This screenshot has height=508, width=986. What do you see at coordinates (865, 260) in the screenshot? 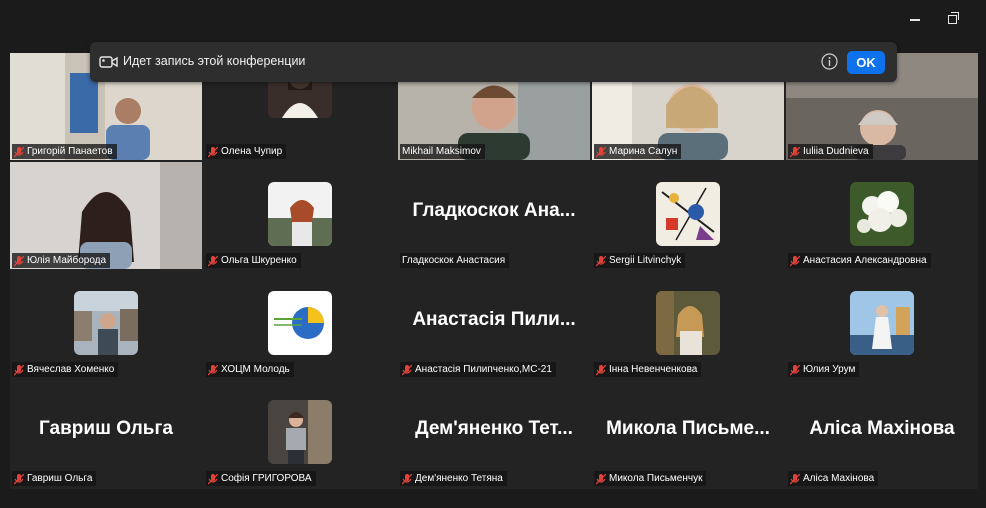
I see `participant-name: Анастасия Александровна` at bounding box center [865, 260].